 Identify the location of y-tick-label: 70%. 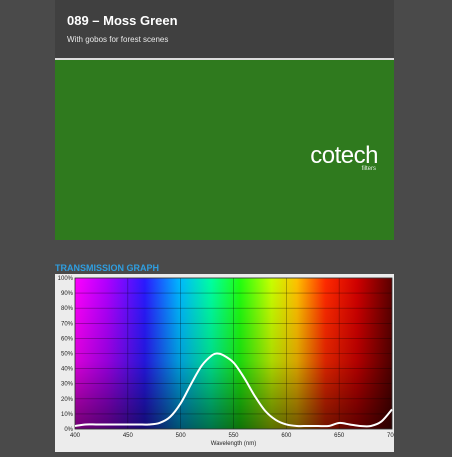
(67, 324).